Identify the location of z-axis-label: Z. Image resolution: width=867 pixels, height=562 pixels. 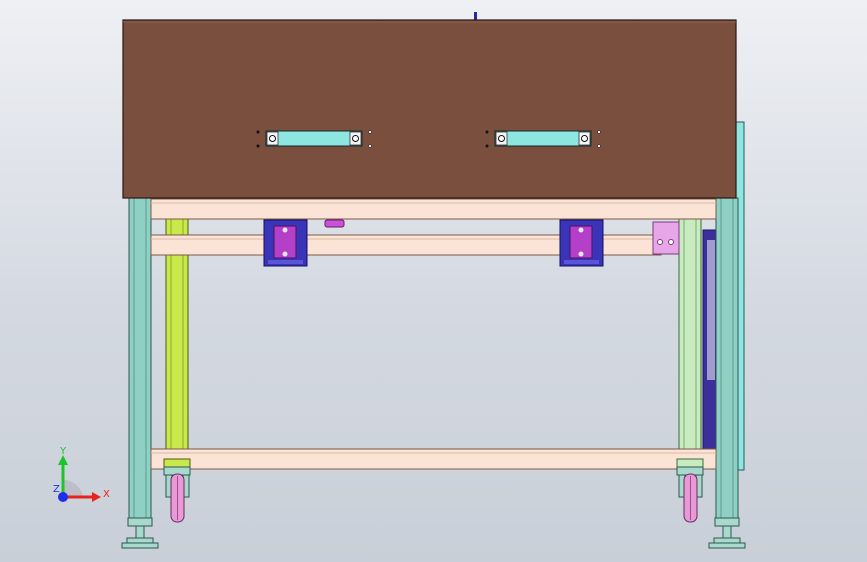
(56, 489).